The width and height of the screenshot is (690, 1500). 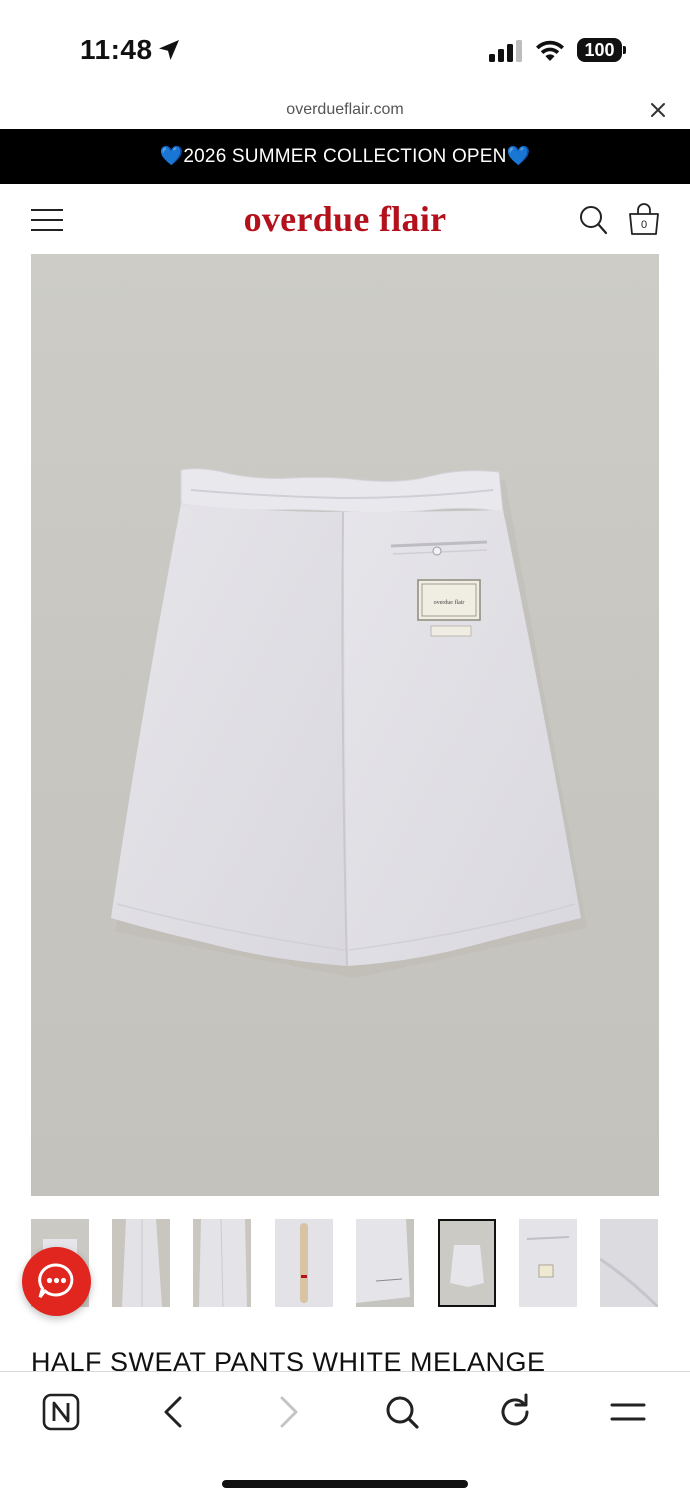 What do you see at coordinates (449, 602) in the screenshot?
I see `label-brand-text: overdue flair` at bounding box center [449, 602].